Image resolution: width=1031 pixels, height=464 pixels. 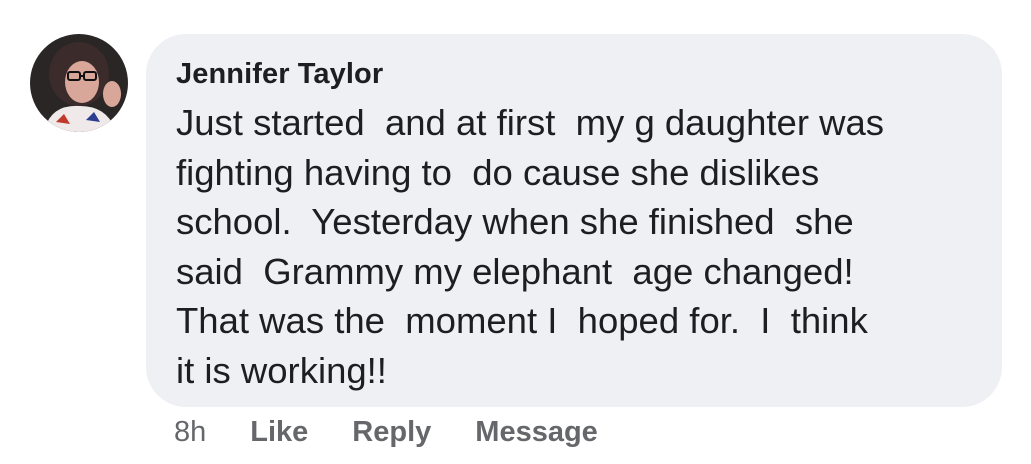 What do you see at coordinates (498, 172) in the screenshot?
I see `comment-text-line: fighting having to do cause she dislikes` at bounding box center [498, 172].